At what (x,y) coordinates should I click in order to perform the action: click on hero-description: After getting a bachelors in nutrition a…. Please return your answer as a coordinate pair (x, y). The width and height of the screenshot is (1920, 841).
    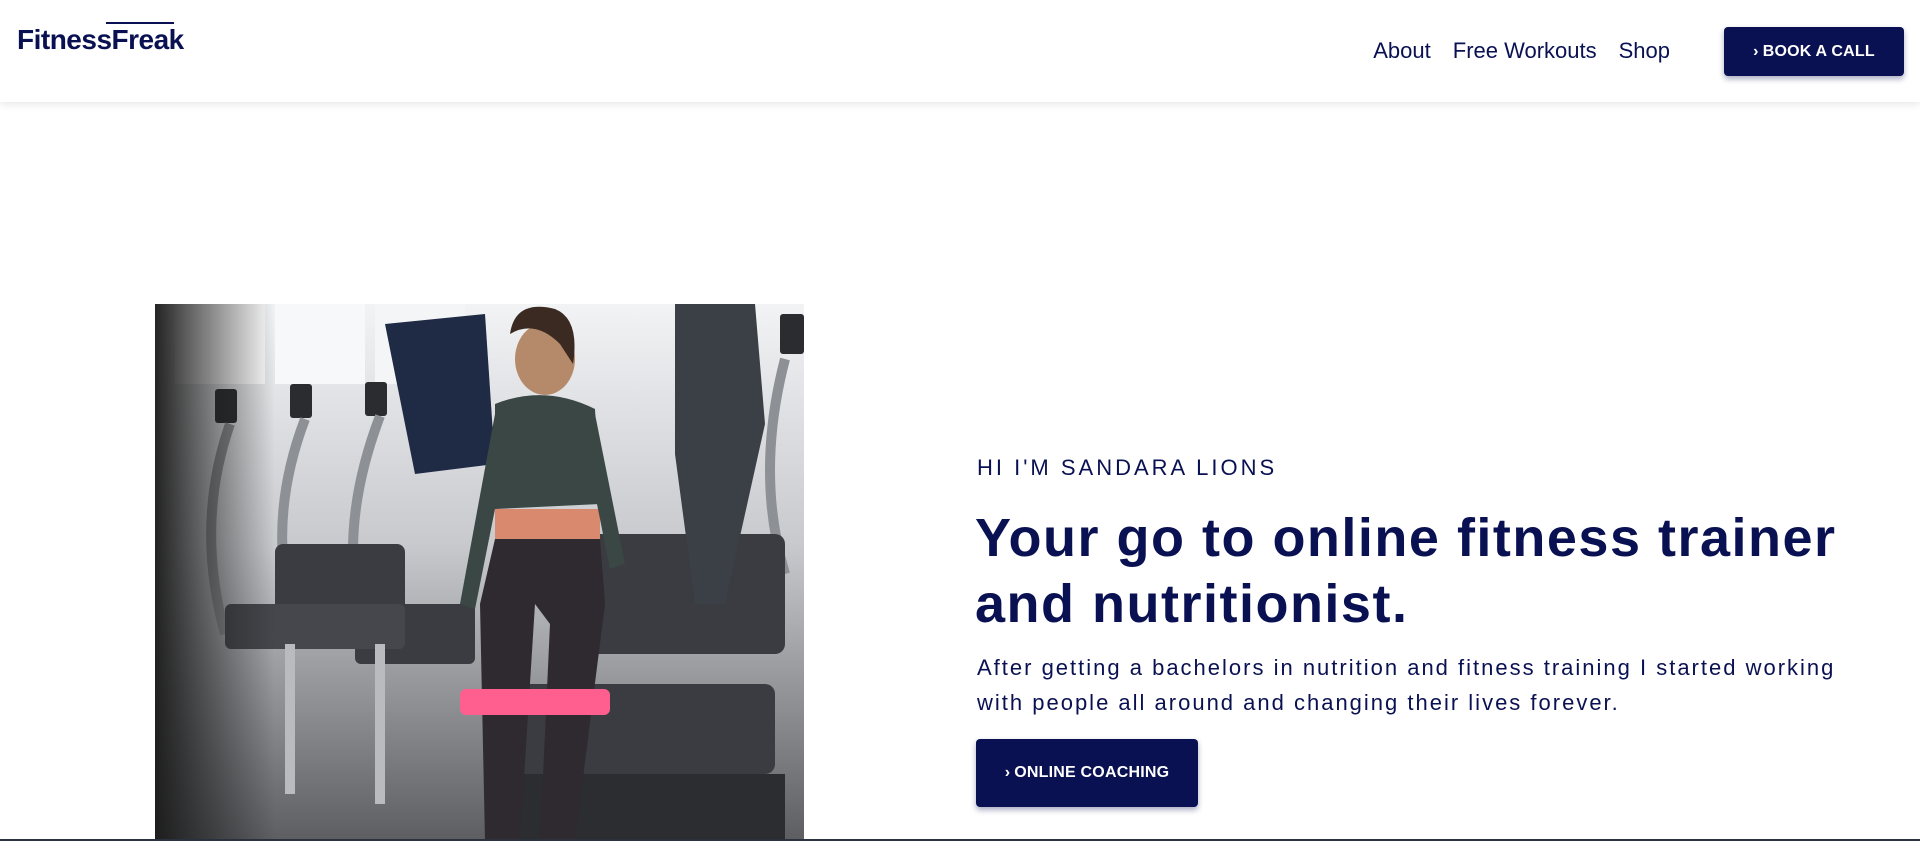
    Looking at the image, I should click on (1442, 685).